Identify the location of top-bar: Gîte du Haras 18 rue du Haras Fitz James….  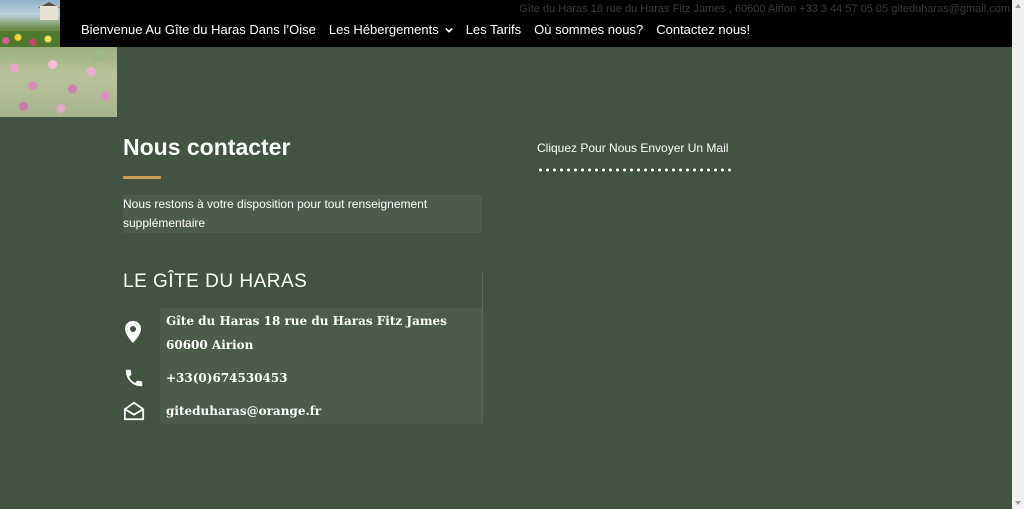
(506, 23).